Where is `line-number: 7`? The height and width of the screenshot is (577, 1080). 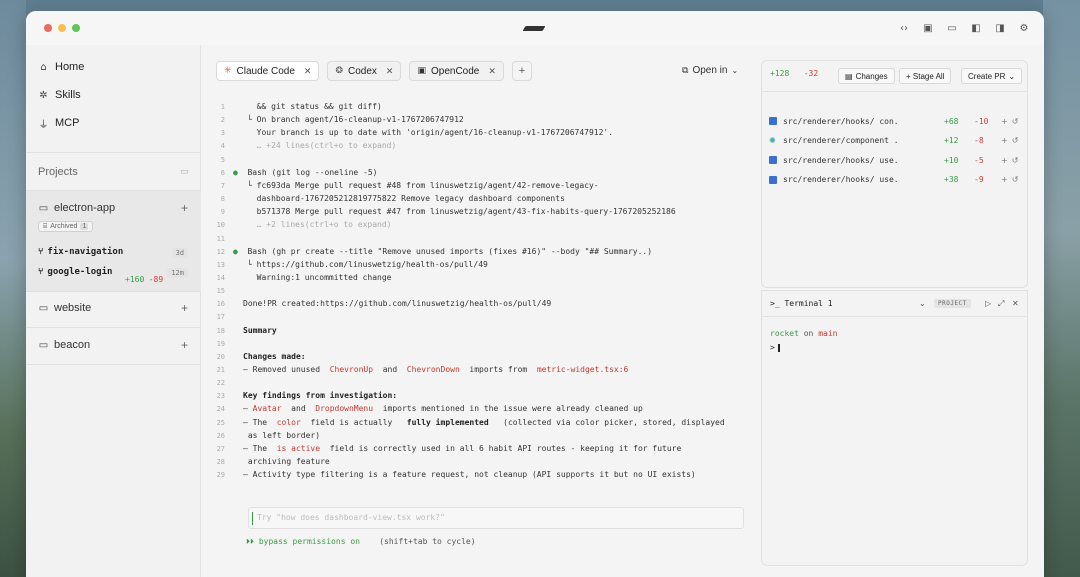 line-number: 7 is located at coordinates (222, 185).